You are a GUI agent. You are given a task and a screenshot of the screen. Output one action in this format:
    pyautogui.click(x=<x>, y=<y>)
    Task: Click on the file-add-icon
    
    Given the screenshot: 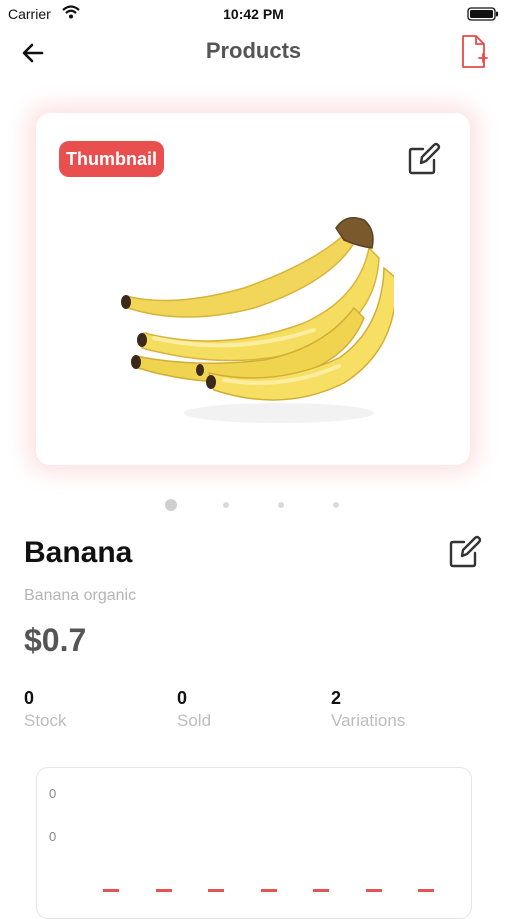 What is the action you would take?
    pyautogui.click(x=474, y=52)
    